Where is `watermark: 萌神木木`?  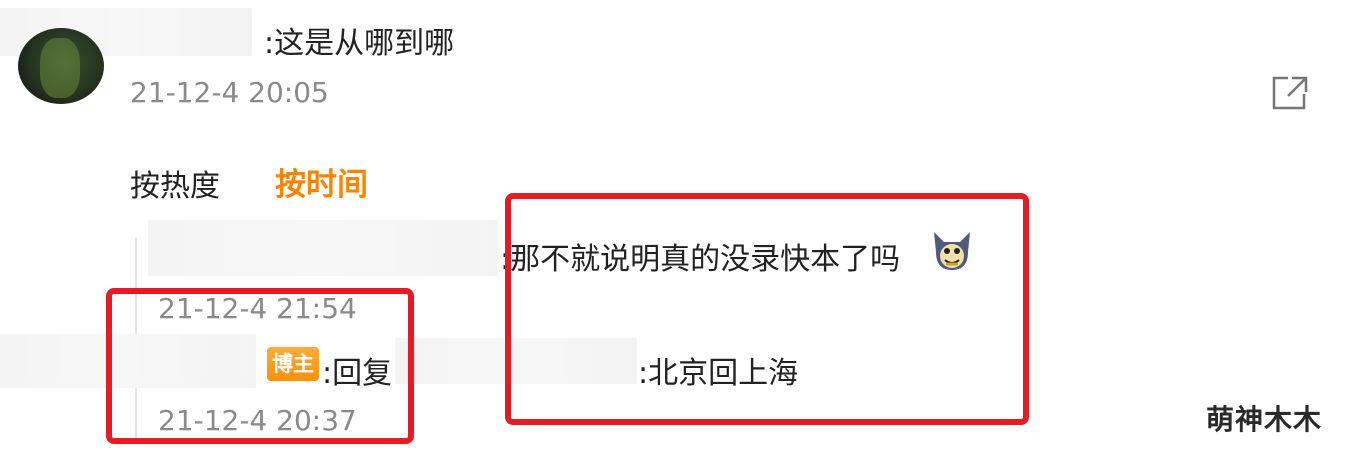 watermark: 萌神木木 is located at coordinates (1264, 419).